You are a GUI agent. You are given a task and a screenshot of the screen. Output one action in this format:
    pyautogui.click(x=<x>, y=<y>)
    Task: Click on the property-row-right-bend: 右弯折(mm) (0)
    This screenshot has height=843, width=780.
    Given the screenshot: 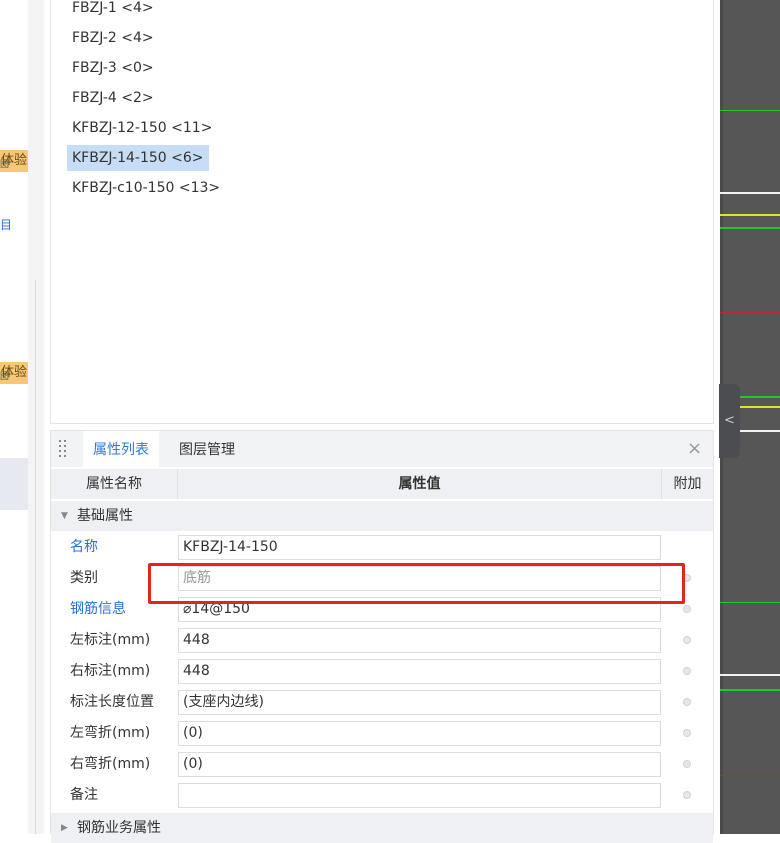 What is the action you would take?
    pyautogui.click(x=382, y=764)
    